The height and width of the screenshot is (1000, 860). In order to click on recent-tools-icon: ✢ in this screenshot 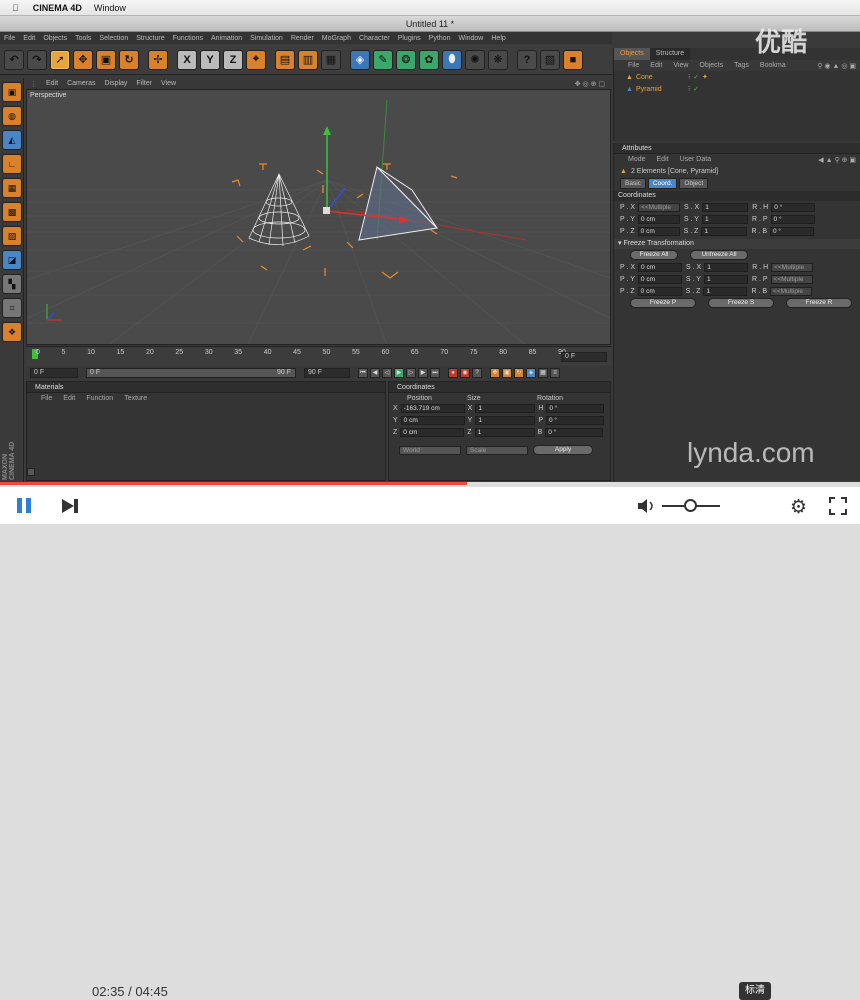, I will do `click(158, 59)`.